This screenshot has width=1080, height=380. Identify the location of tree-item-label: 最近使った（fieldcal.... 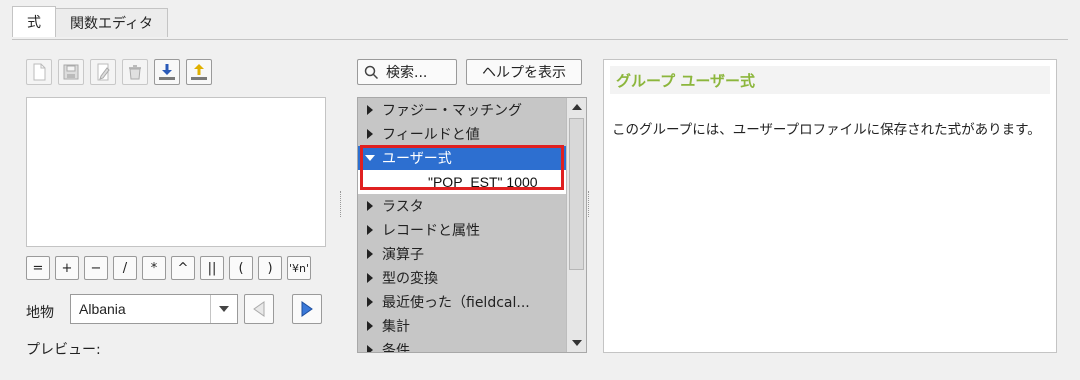
(456, 303).